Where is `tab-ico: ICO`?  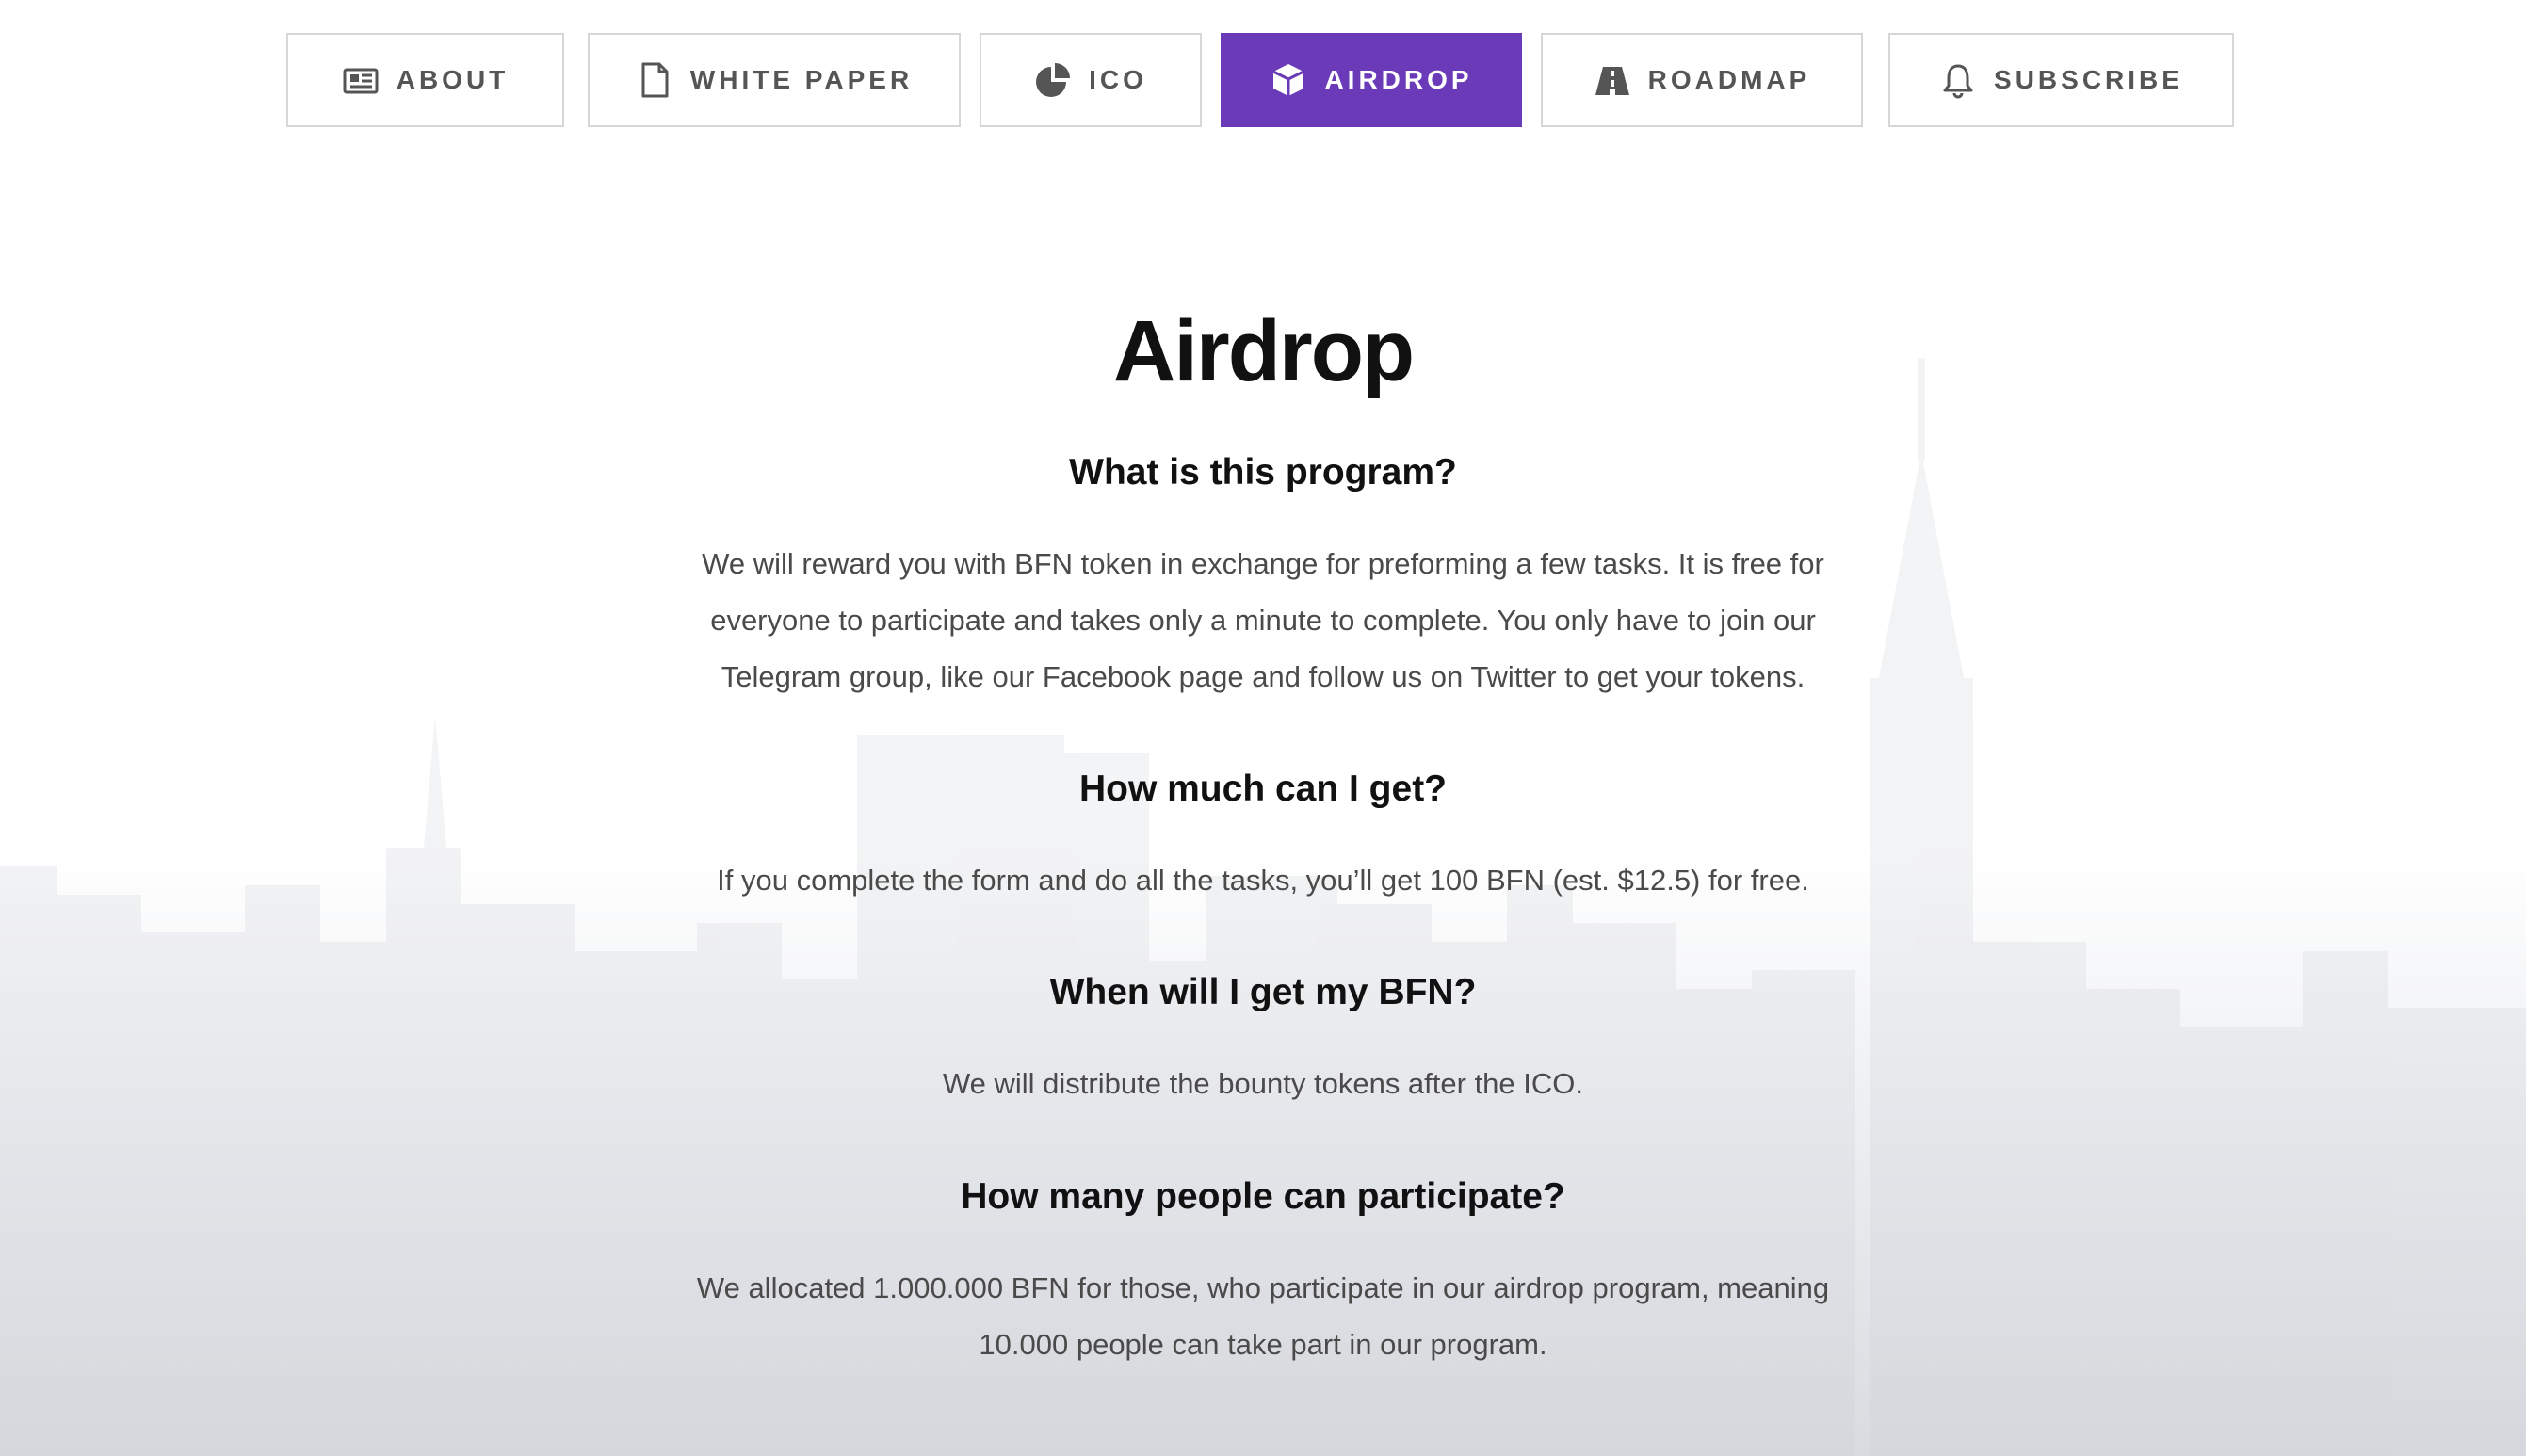
tab-ico: ICO is located at coordinates (1091, 80).